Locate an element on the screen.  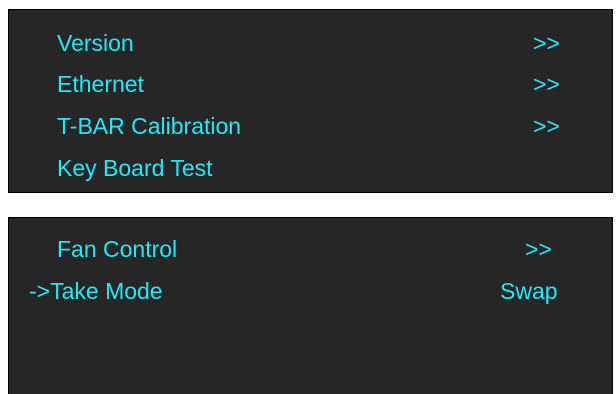
menu-item-label: Ethernet is located at coordinates (100, 84).